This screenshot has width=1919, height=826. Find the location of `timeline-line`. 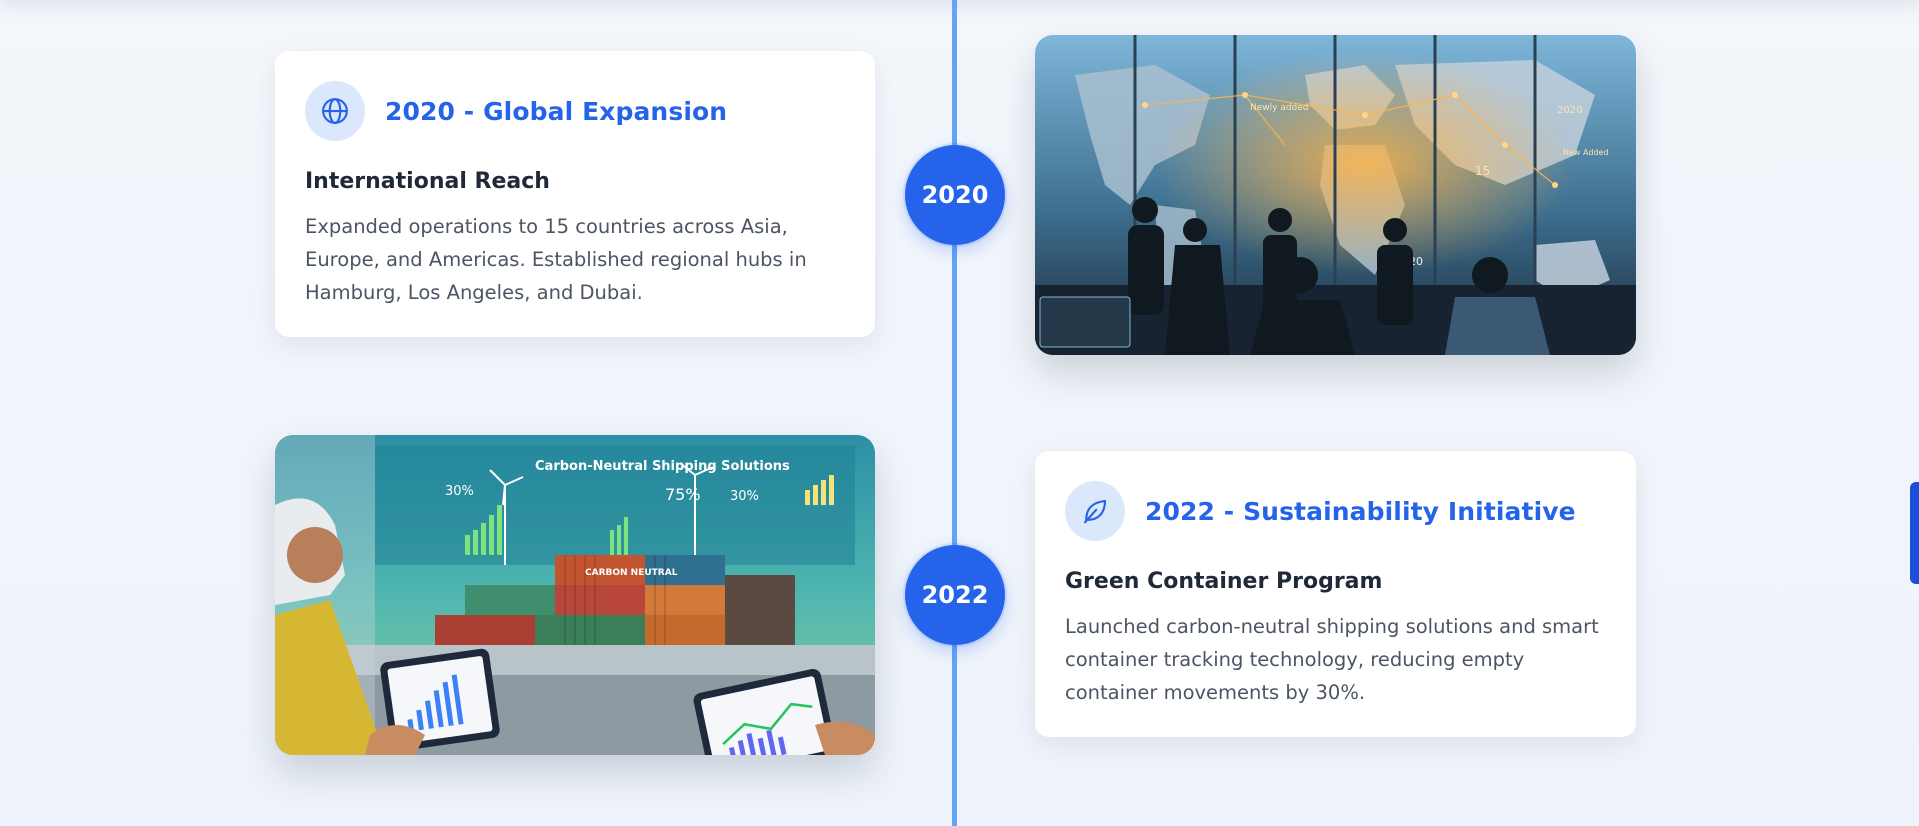

timeline-line is located at coordinates (954, 413).